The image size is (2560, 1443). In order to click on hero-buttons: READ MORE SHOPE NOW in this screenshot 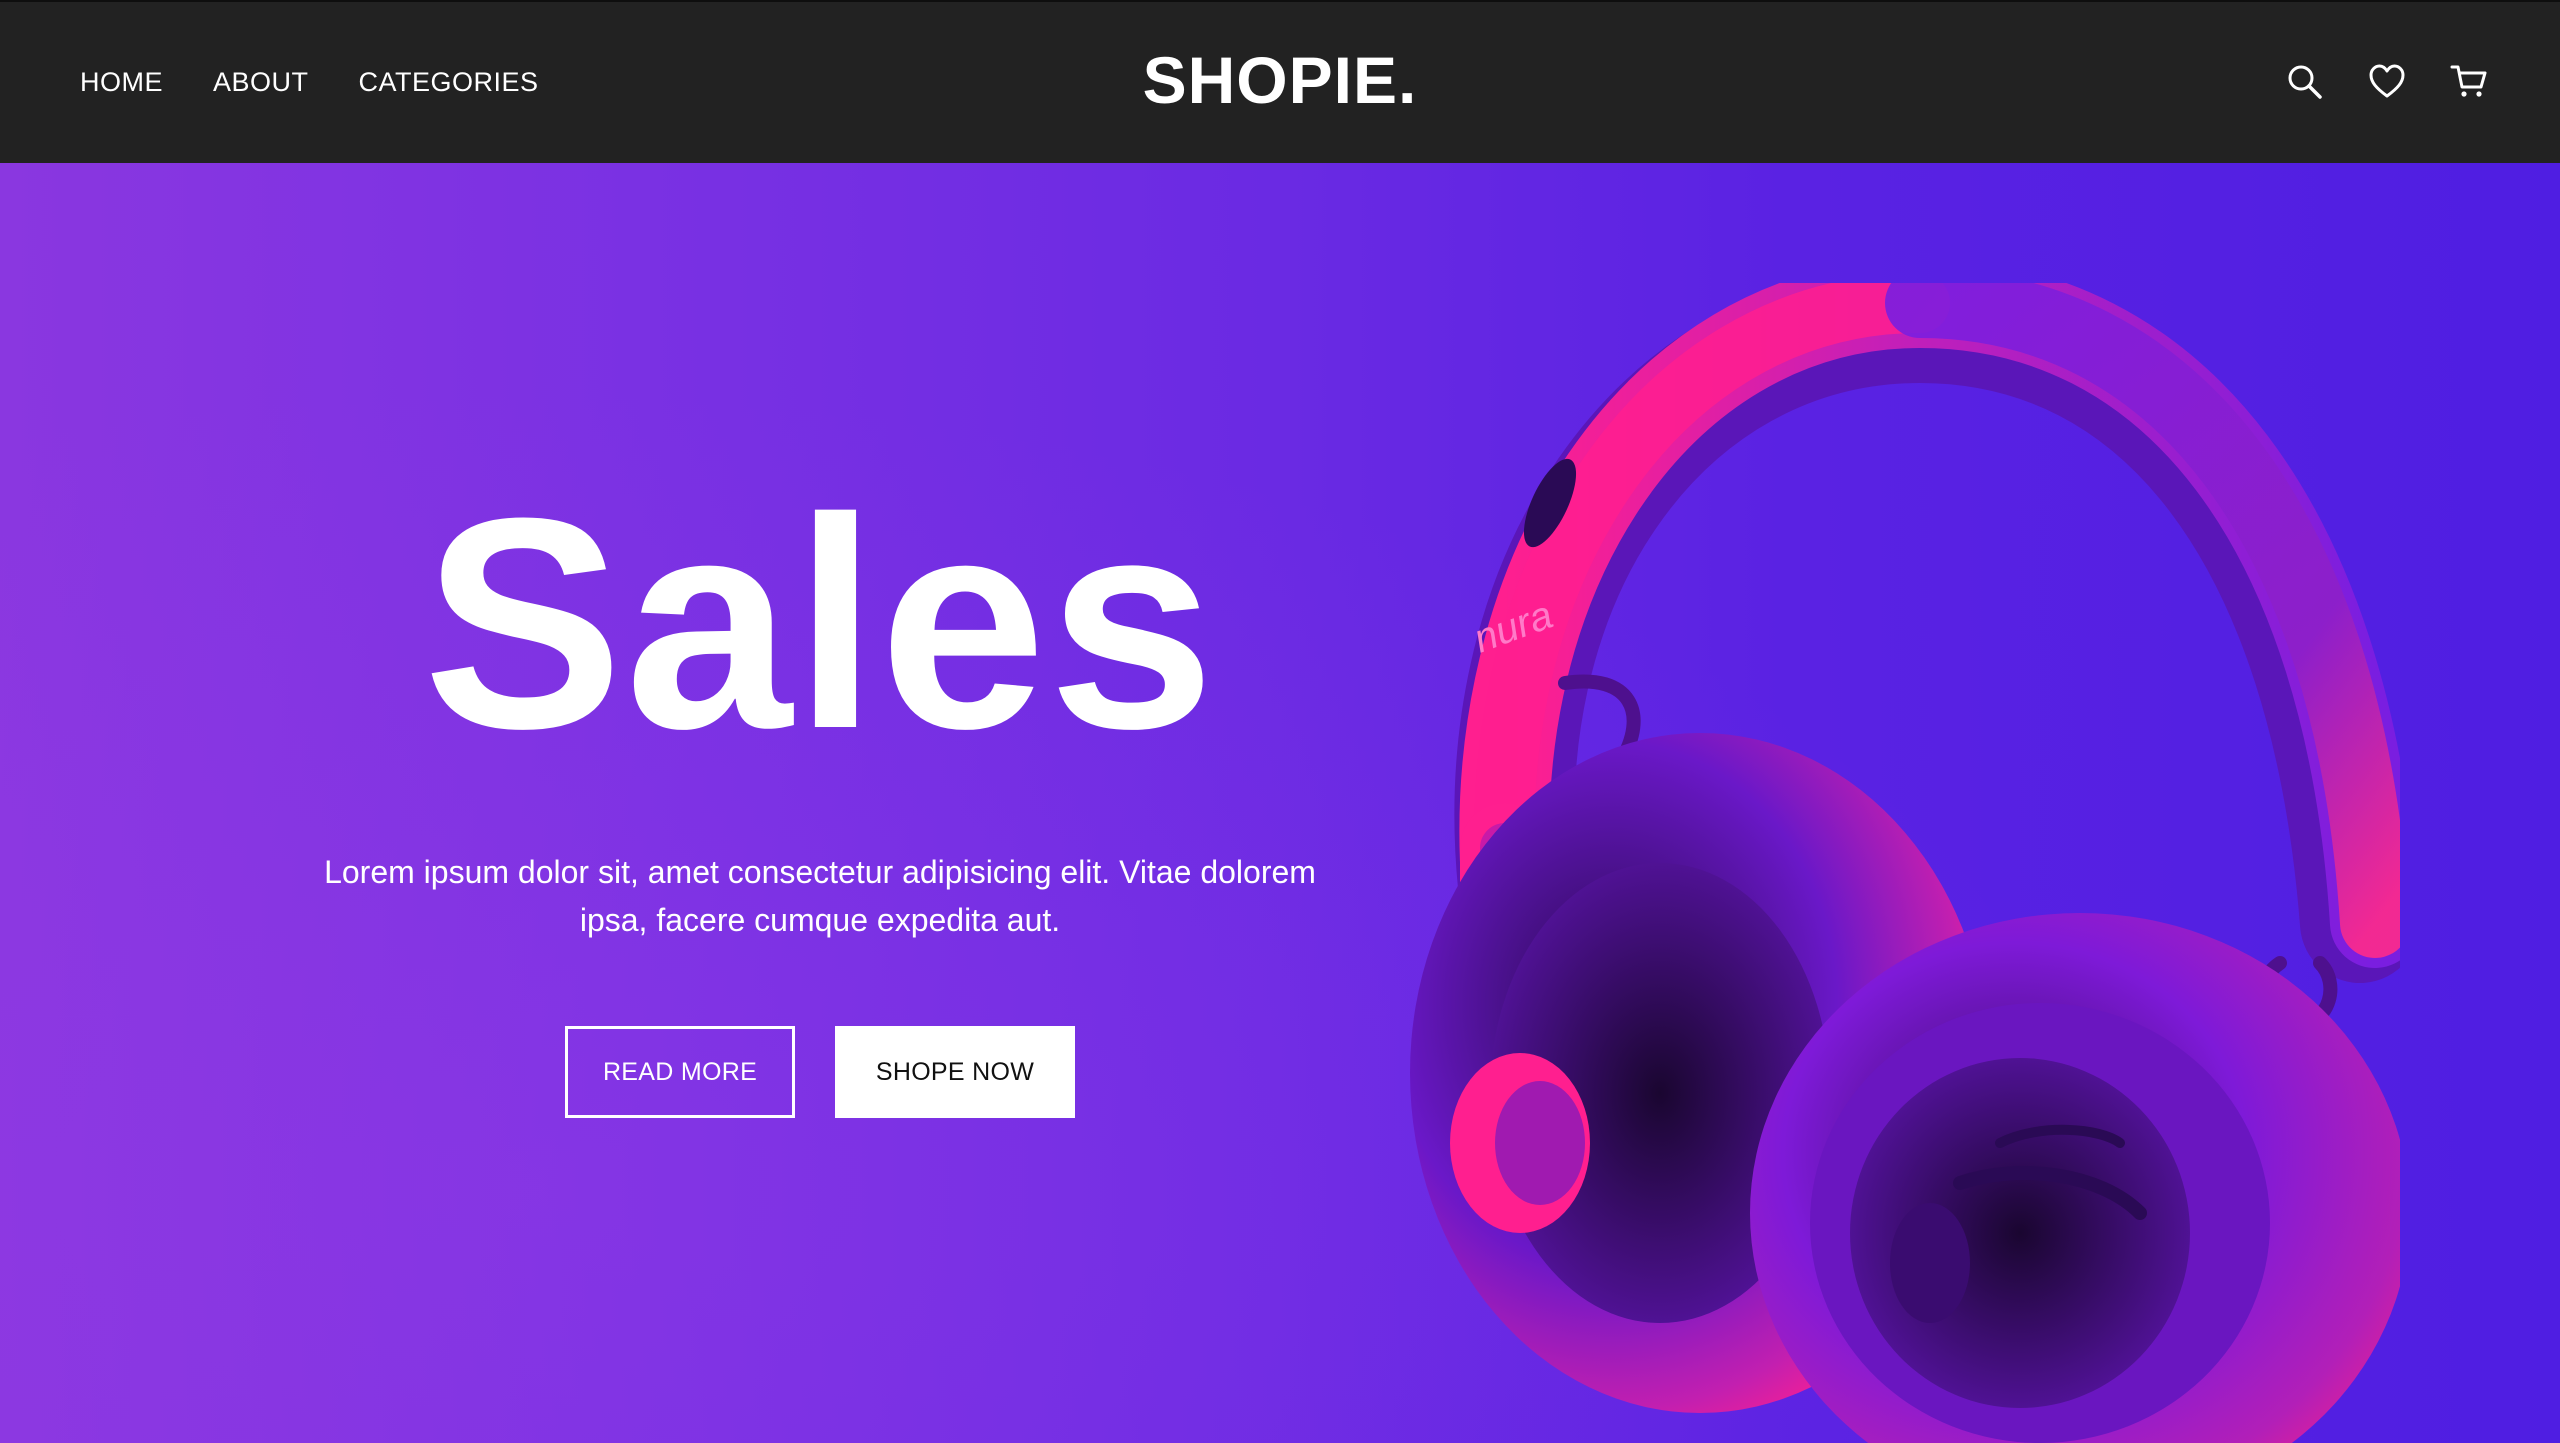, I will do `click(820, 1072)`.